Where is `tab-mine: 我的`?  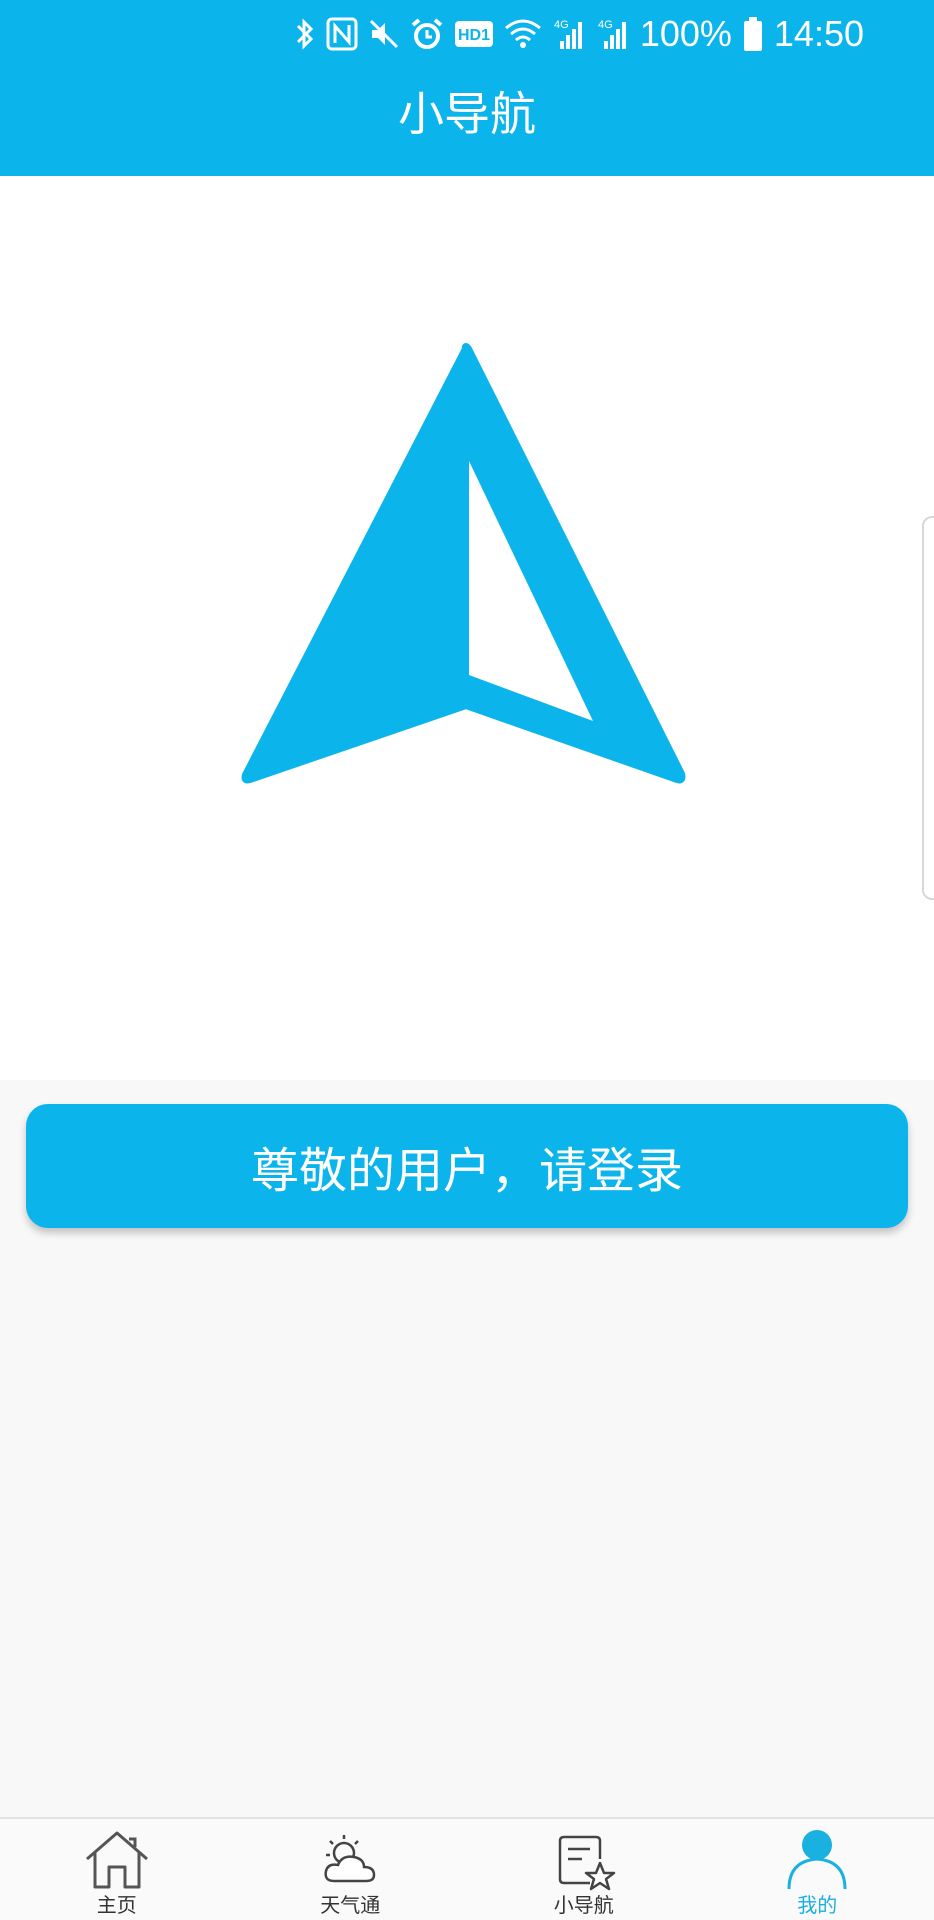
tab-mine: 我的 is located at coordinates (817, 1869).